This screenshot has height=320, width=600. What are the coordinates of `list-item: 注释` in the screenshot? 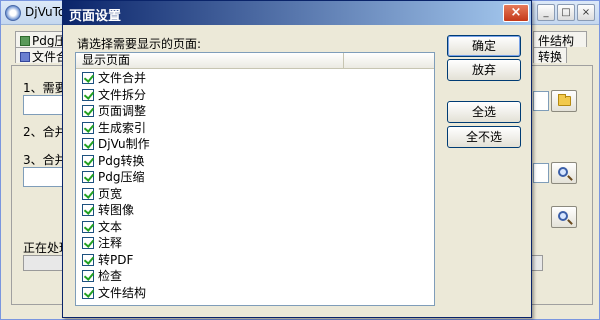 It's located at (255, 243).